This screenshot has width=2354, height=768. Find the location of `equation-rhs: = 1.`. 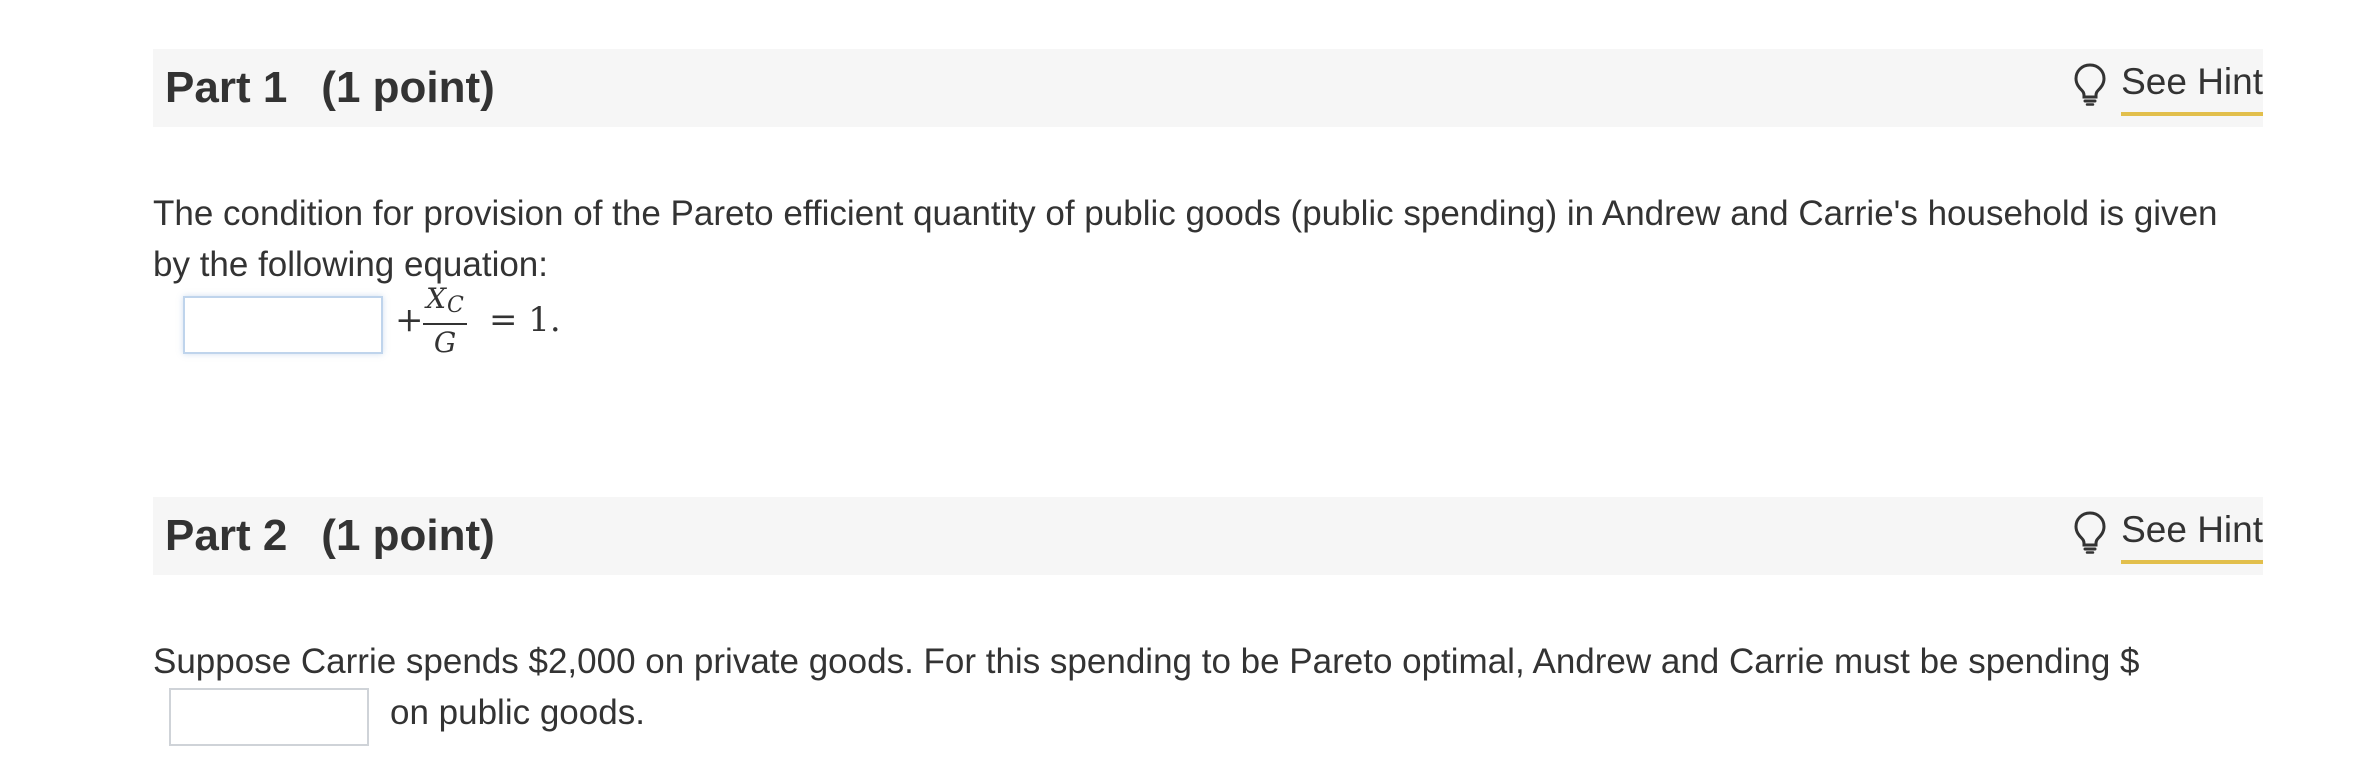

equation-rhs: = 1. is located at coordinates (525, 320).